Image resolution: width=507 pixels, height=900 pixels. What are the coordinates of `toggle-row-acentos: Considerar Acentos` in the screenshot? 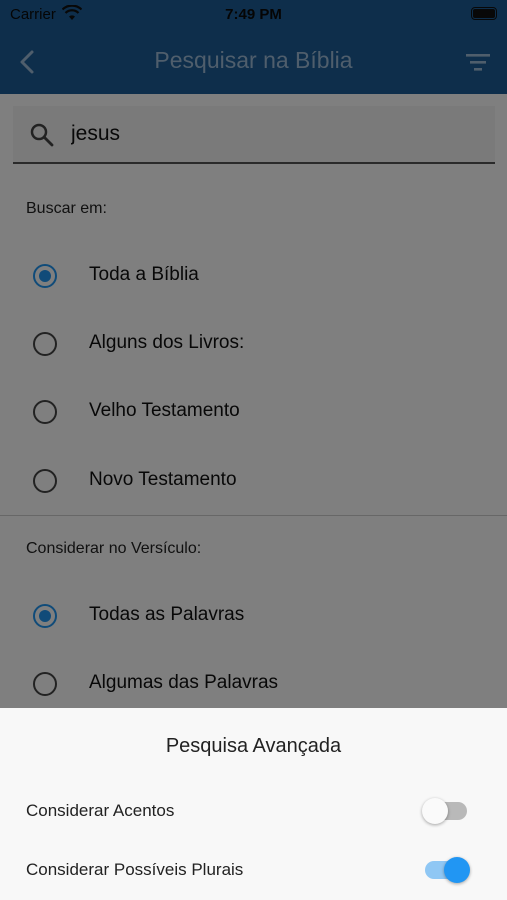 It's located at (253, 812).